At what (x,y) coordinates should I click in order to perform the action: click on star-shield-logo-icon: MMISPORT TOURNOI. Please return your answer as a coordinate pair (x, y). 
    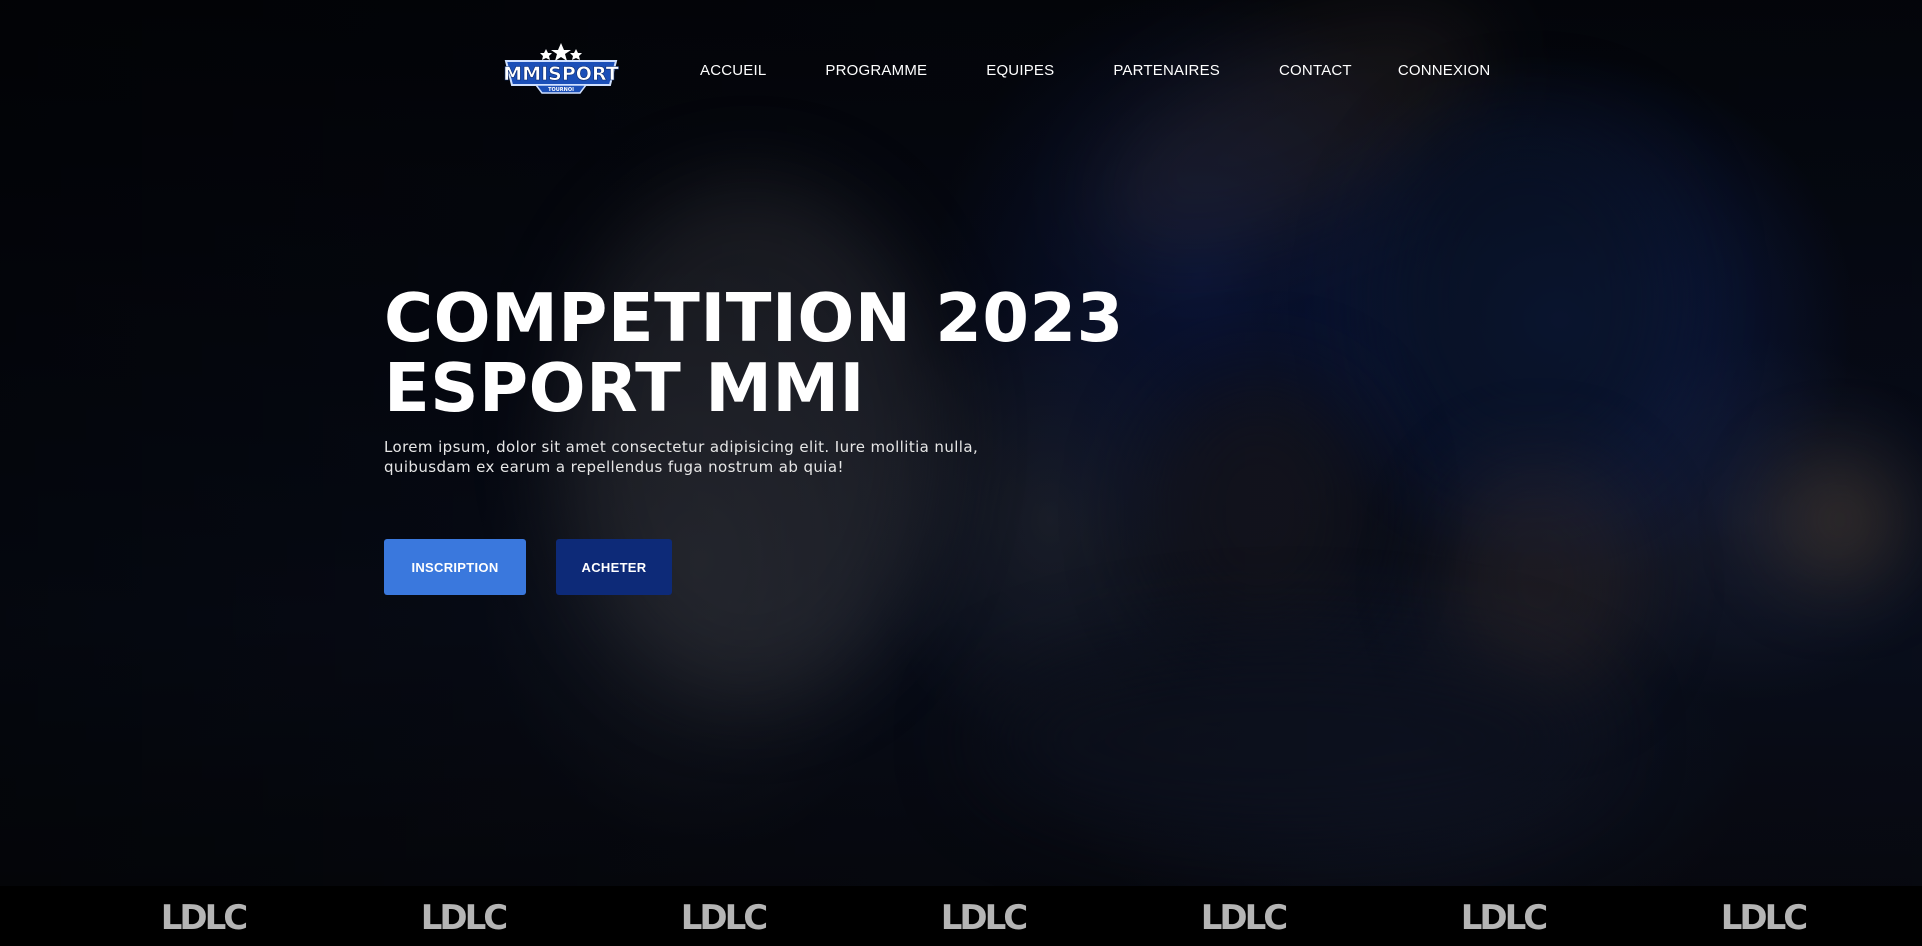
    Looking at the image, I should click on (561, 68).